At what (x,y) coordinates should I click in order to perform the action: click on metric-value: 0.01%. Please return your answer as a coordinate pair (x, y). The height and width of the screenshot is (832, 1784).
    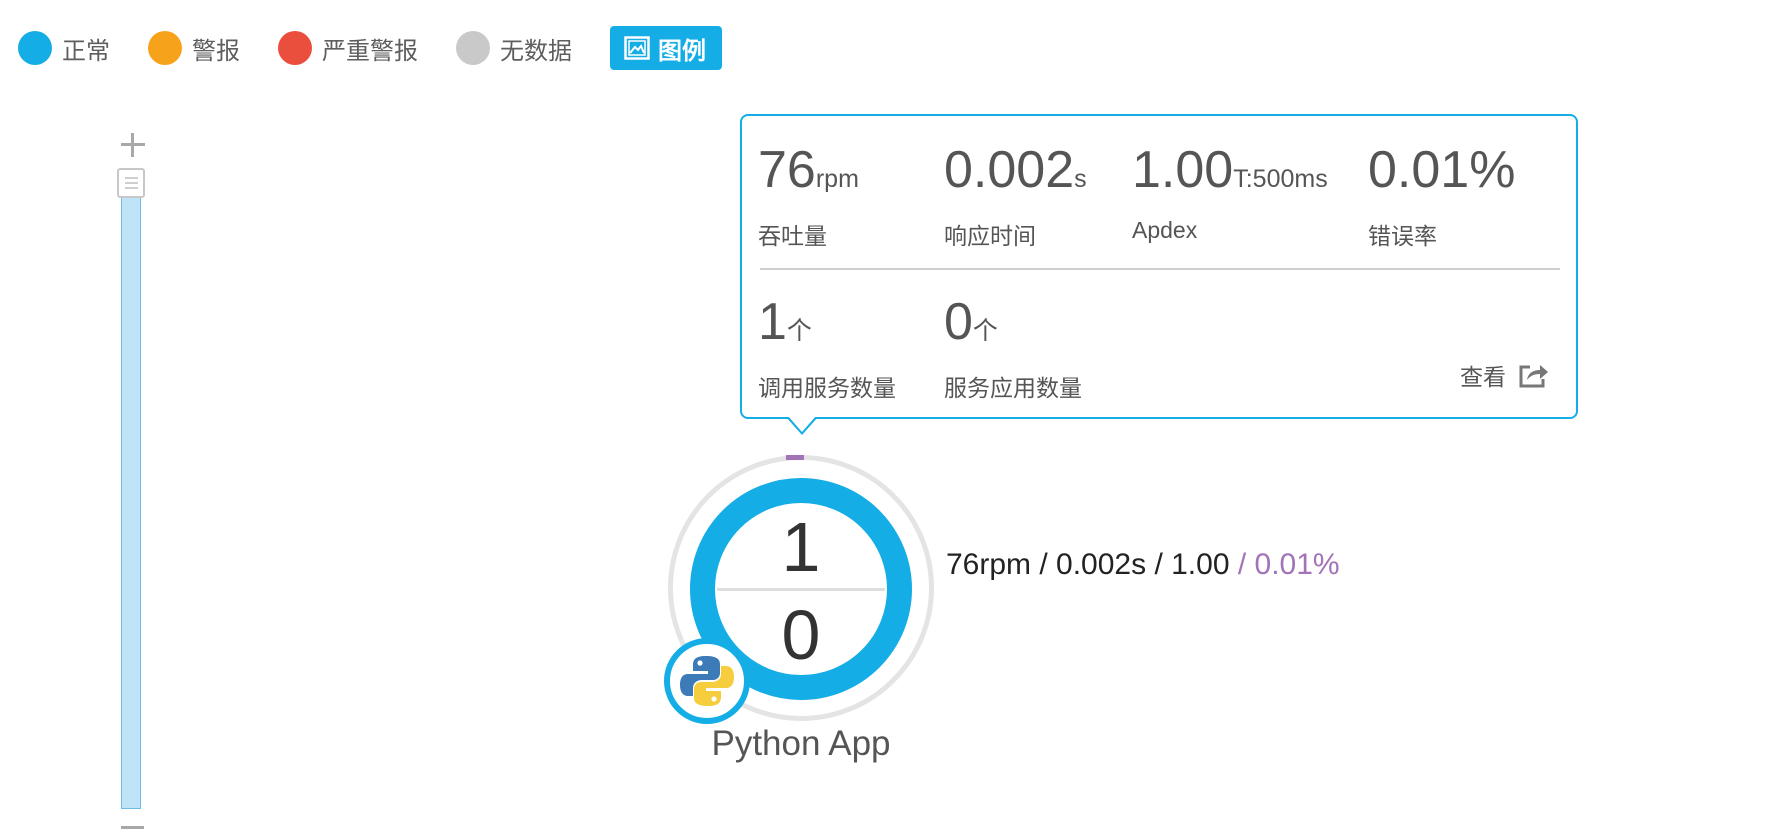
    Looking at the image, I should click on (1442, 170).